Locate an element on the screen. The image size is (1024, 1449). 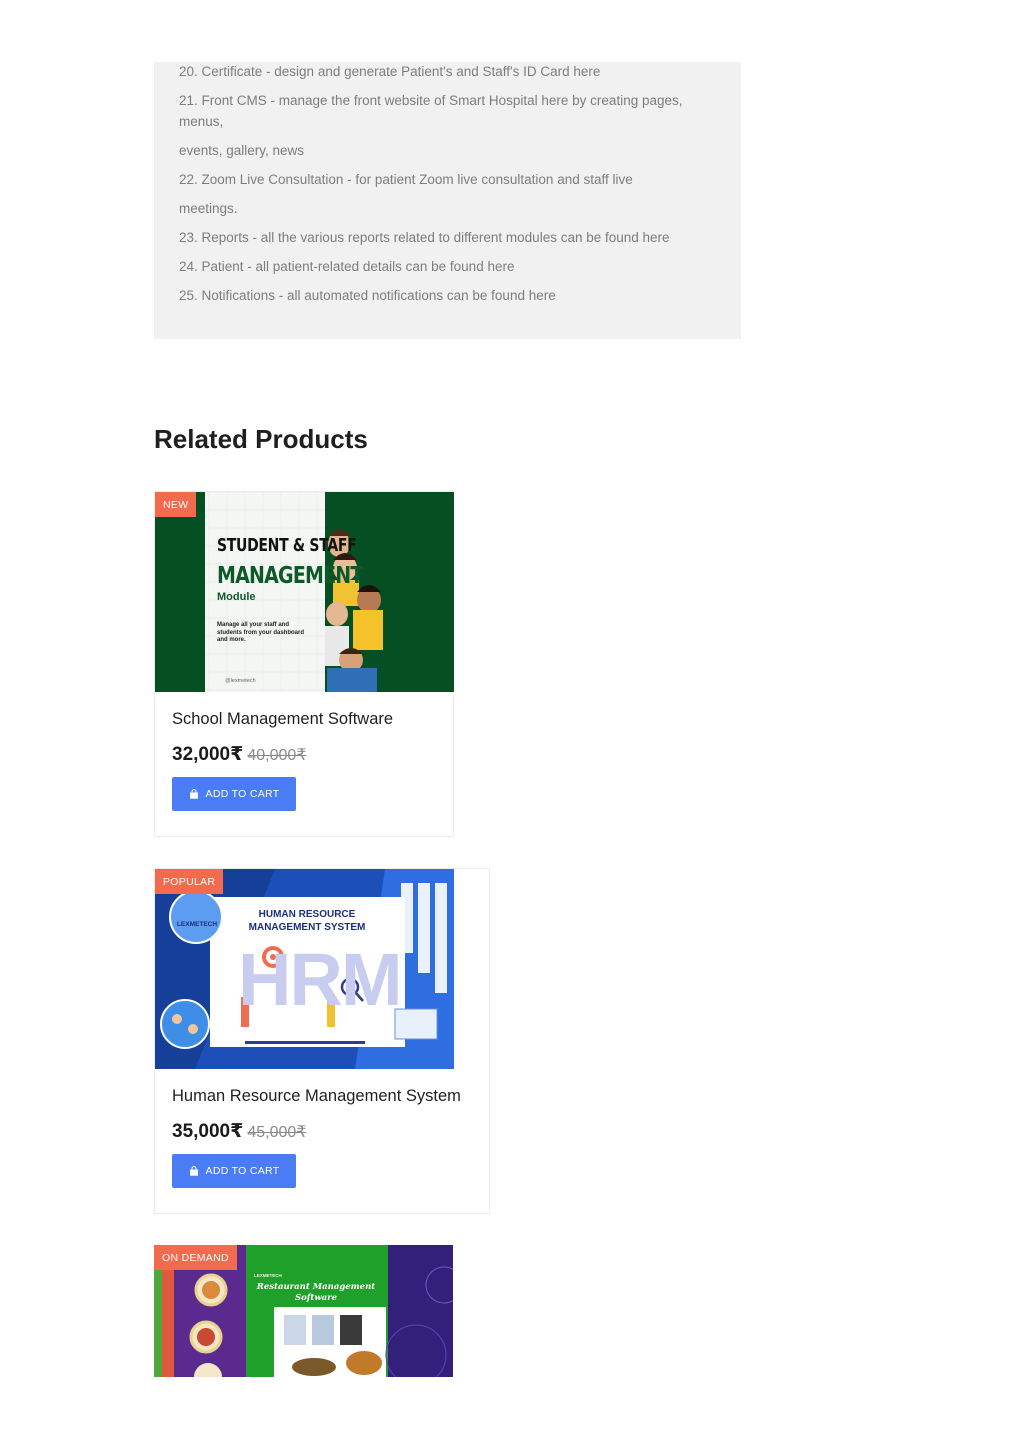
hrm-banner-big: HRM is located at coordinates (320, 979).